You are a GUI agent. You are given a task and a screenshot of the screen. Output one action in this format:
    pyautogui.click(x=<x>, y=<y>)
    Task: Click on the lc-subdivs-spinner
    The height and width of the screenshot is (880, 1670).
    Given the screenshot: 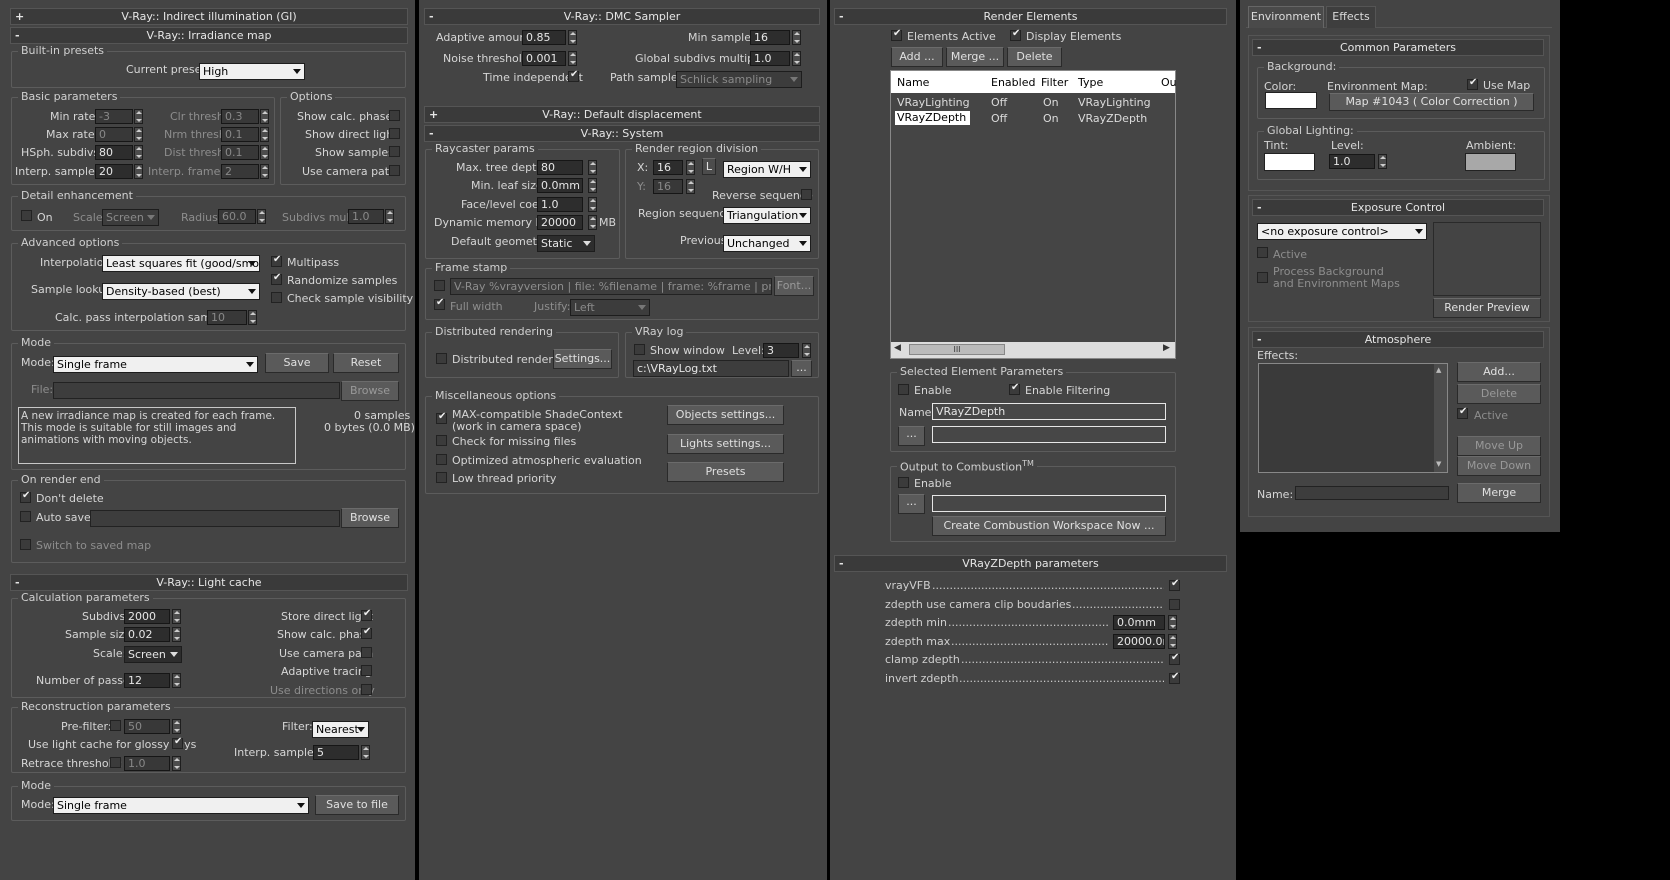 What is the action you would take?
    pyautogui.click(x=176, y=616)
    